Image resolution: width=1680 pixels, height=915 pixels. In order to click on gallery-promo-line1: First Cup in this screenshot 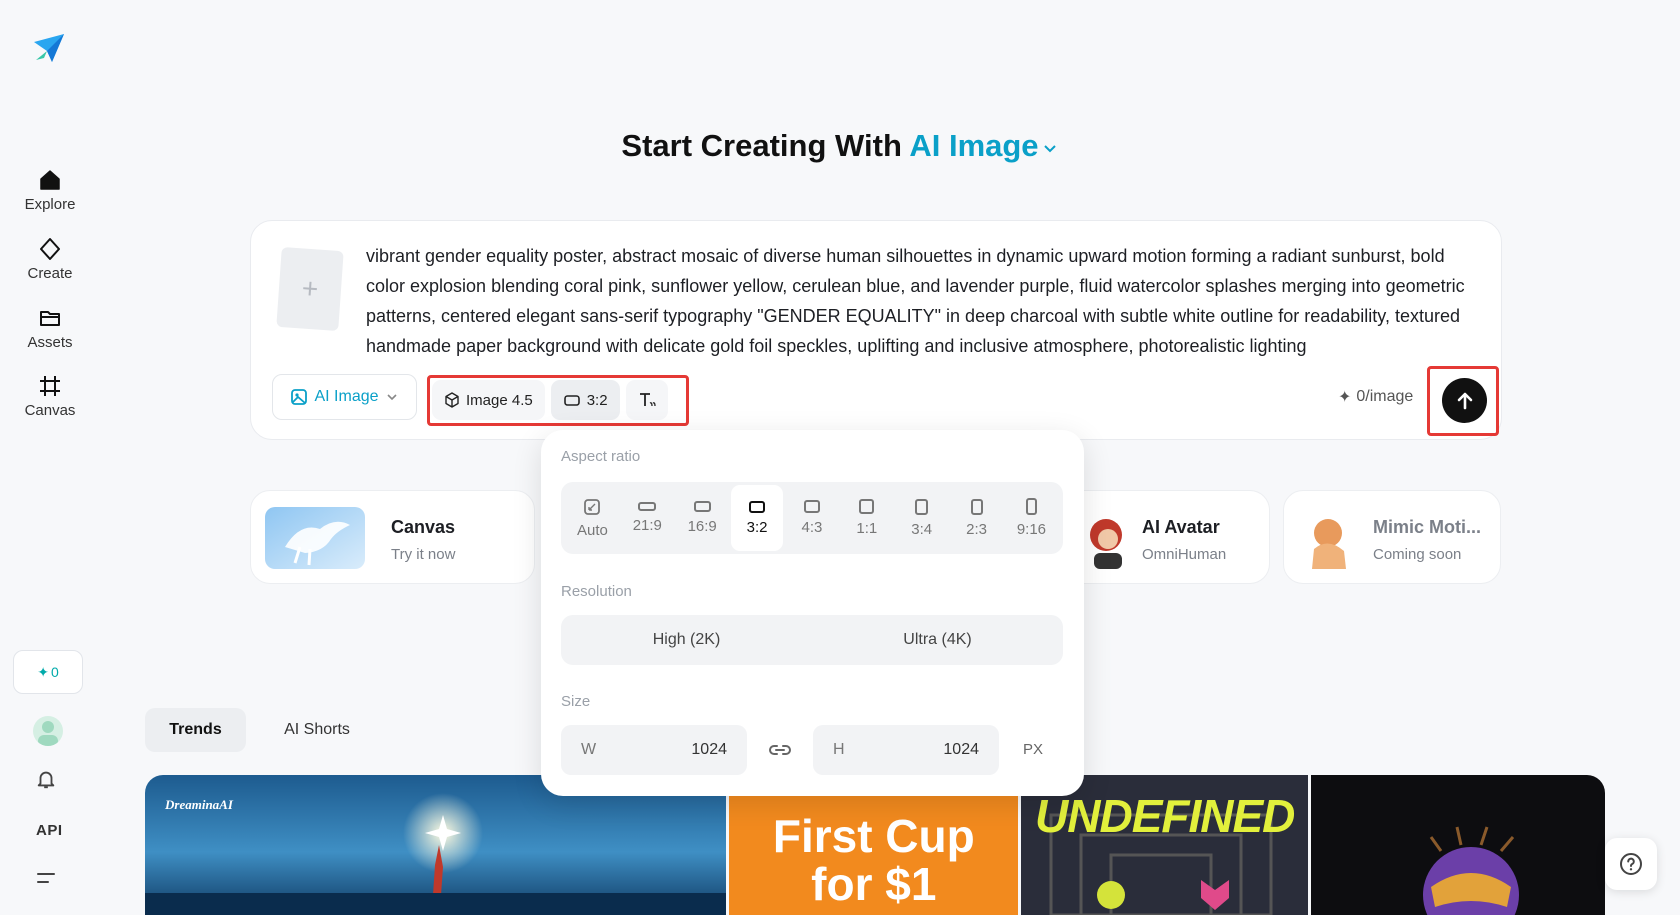, I will do `click(873, 836)`.